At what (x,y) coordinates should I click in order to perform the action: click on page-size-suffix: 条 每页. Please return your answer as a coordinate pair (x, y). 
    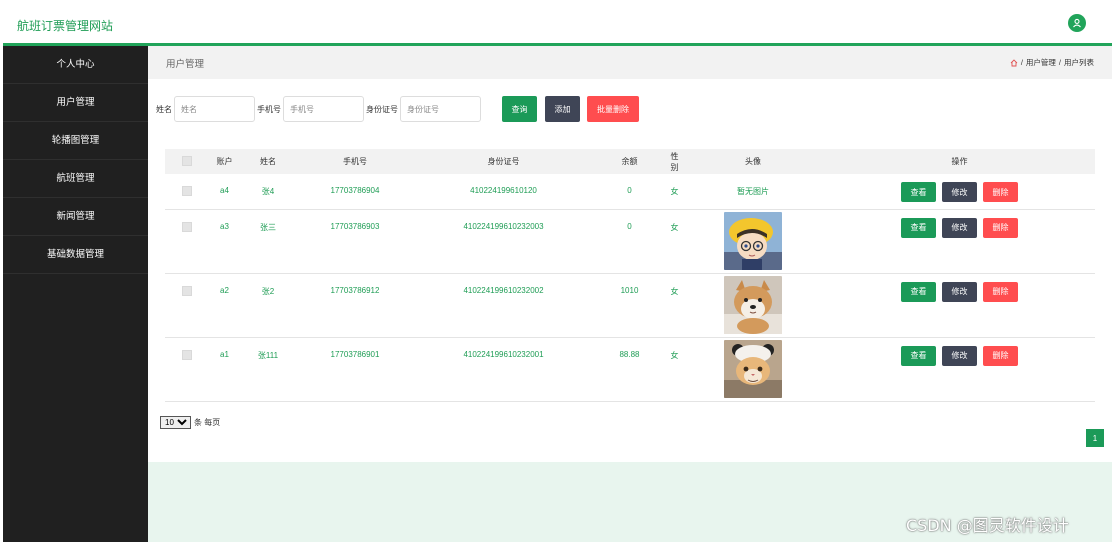
    Looking at the image, I should click on (207, 422).